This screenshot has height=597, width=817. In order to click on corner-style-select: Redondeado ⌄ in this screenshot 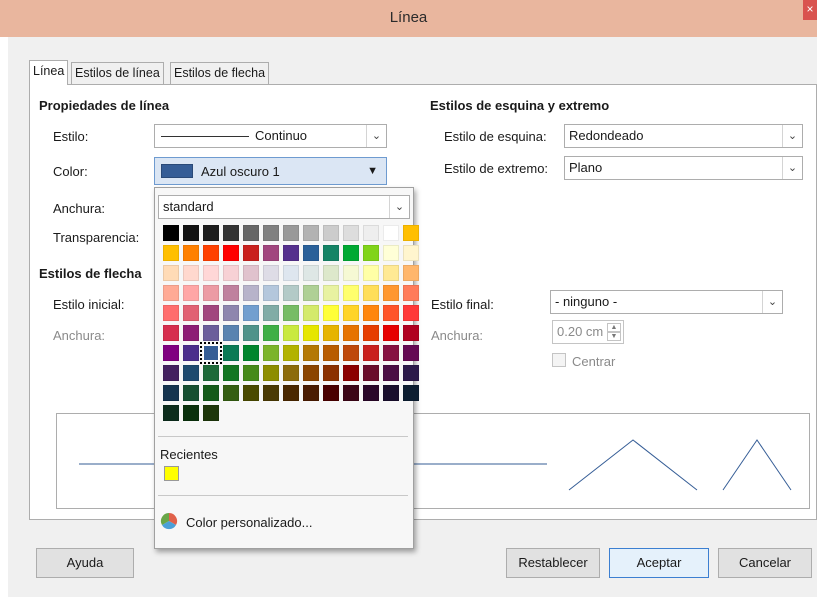, I will do `click(683, 136)`.